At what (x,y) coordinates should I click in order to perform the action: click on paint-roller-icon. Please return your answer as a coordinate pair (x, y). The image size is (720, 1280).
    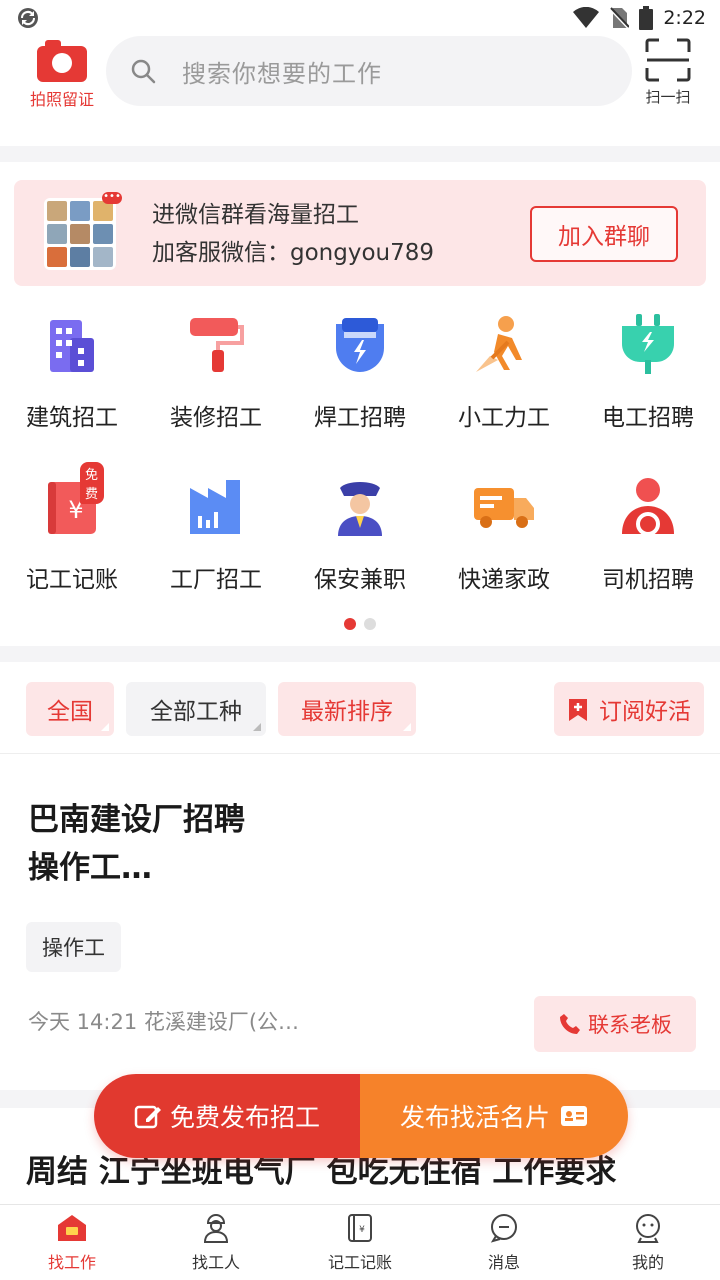
    Looking at the image, I should click on (217, 345).